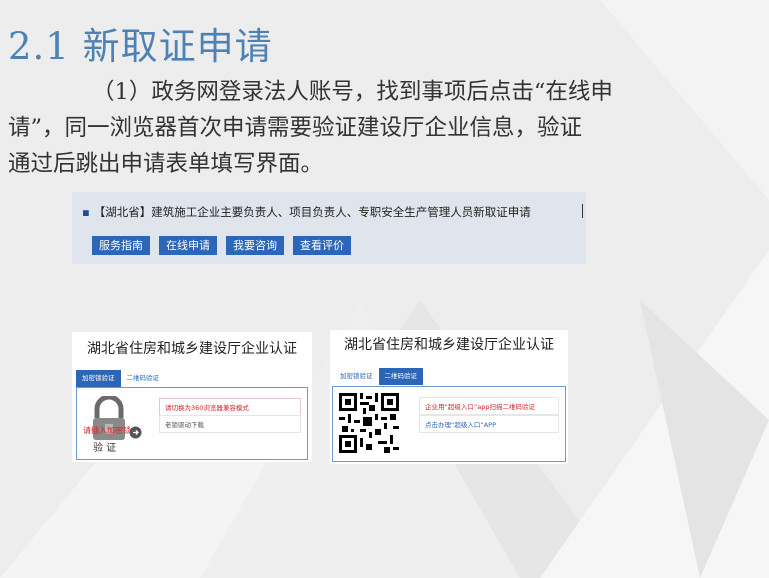 The height and width of the screenshot is (578, 769). What do you see at coordinates (322, 245) in the screenshot?
I see `view-review-button: 查看评价` at bounding box center [322, 245].